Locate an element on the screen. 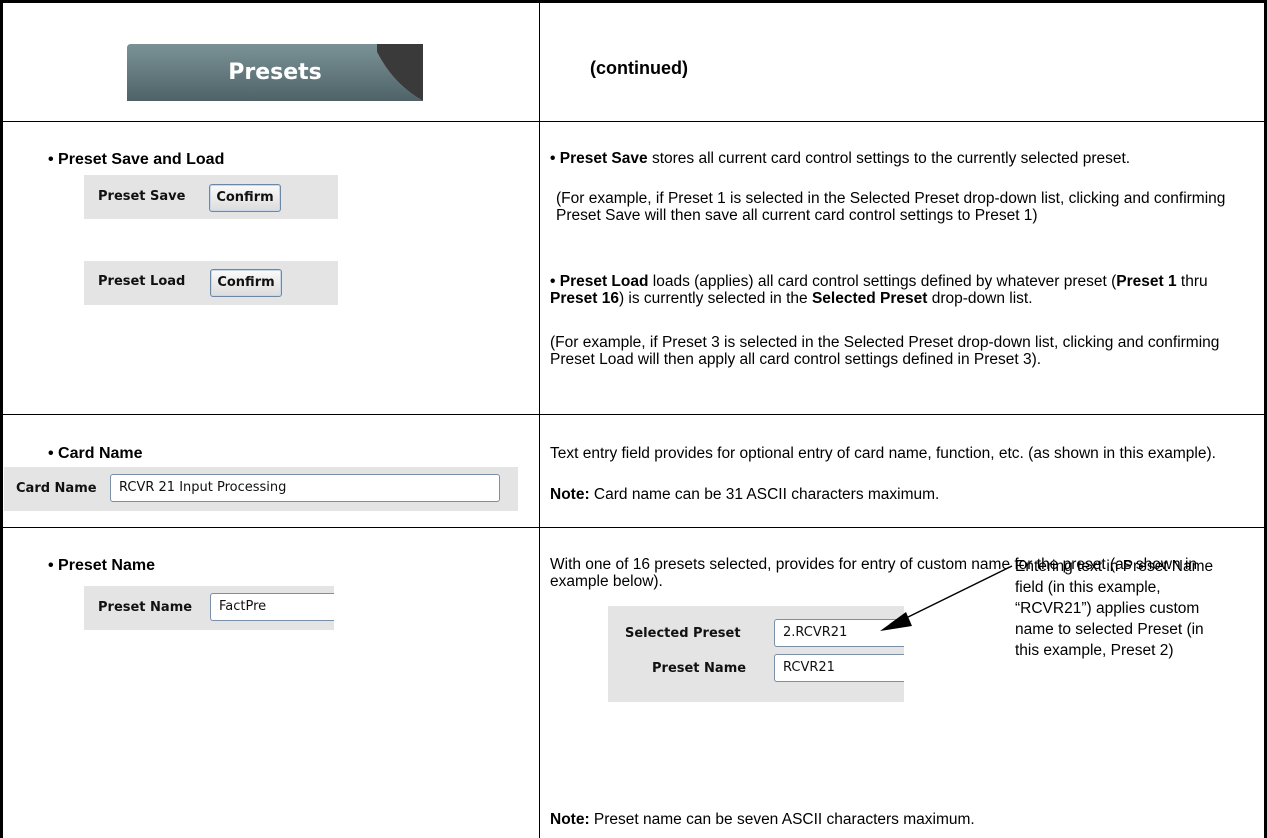 Image resolution: width=1267 pixels, height=838 pixels. example-preset-name-input: RCVR21 is located at coordinates (839, 668).